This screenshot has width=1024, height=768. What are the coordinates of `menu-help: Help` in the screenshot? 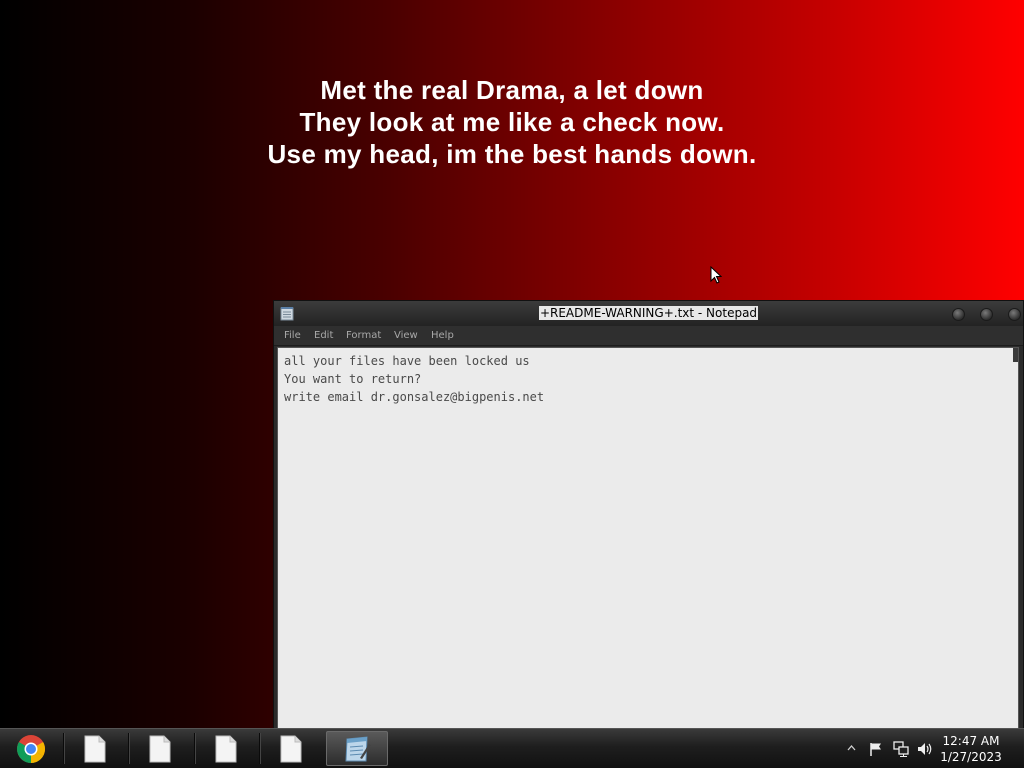 It's located at (442, 335).